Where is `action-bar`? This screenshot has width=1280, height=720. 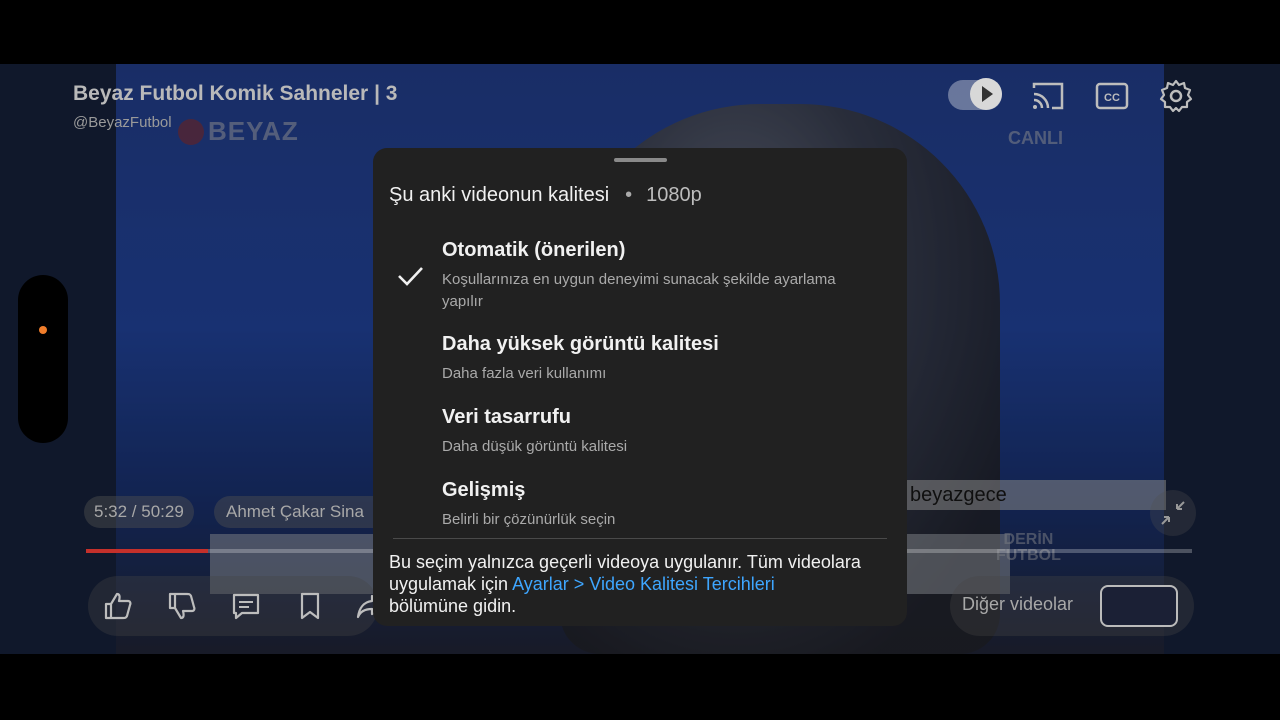 action-bar is located at coordinates (236, 606).